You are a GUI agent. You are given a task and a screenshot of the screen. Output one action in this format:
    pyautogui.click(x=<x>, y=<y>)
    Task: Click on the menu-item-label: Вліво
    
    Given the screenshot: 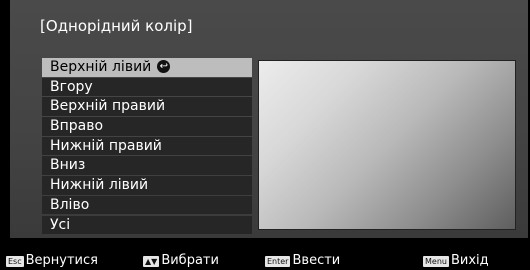 What is the action you would take?
    pyautogui.click(x=70, y=204)
    